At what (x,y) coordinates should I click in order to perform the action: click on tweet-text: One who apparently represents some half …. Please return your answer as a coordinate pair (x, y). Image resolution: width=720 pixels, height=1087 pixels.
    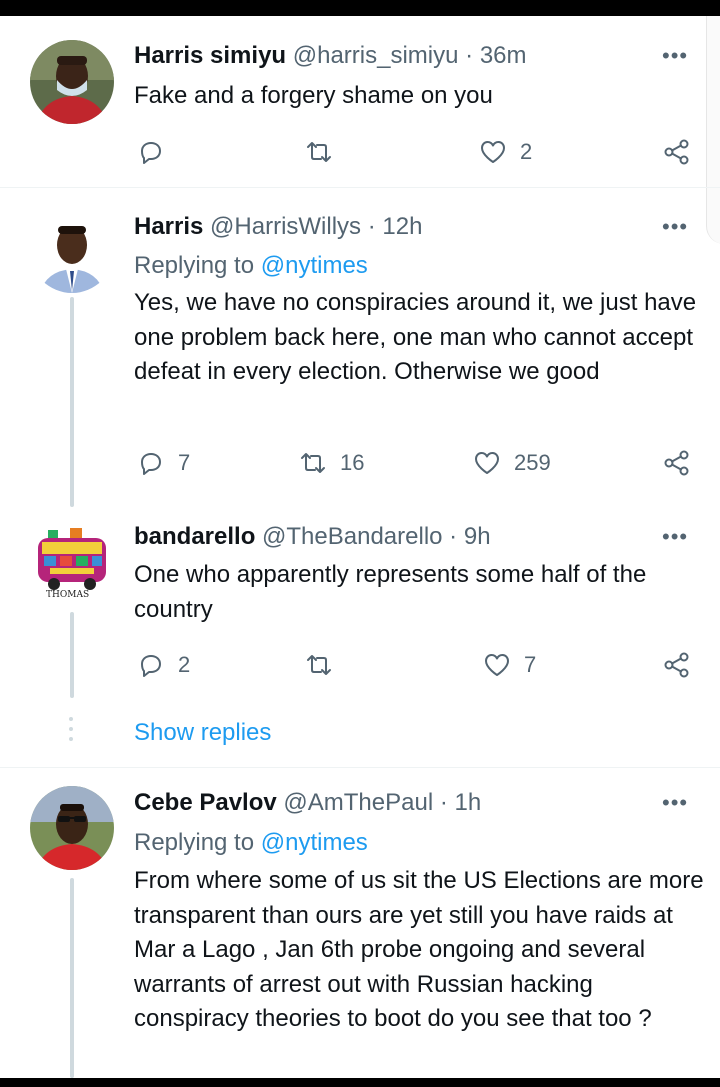
    Looking at the image, I should click on (390, 592).